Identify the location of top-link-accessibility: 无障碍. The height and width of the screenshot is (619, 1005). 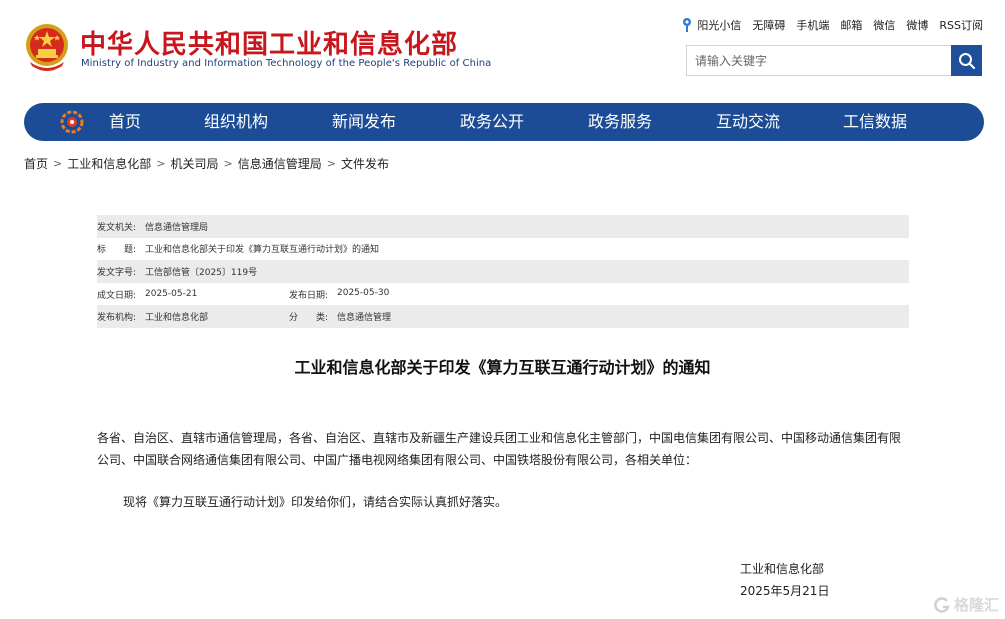
(768, 25).